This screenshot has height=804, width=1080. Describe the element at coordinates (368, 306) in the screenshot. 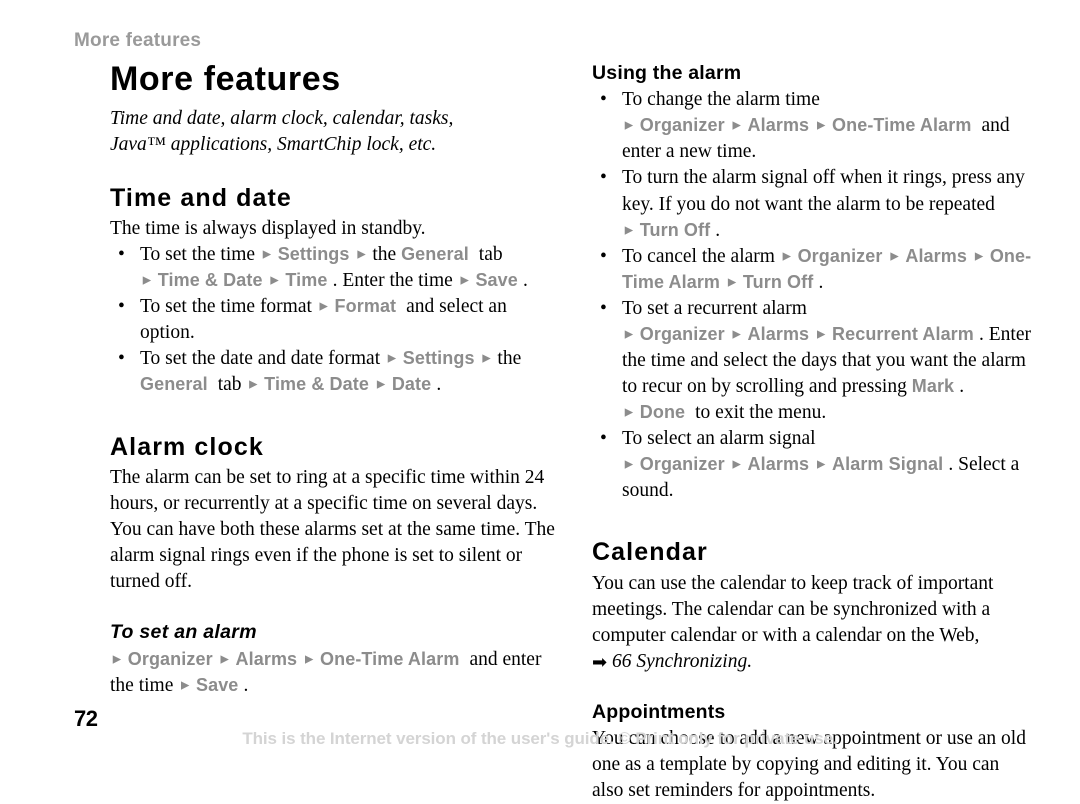

I see `ui-term: Format` at that location.